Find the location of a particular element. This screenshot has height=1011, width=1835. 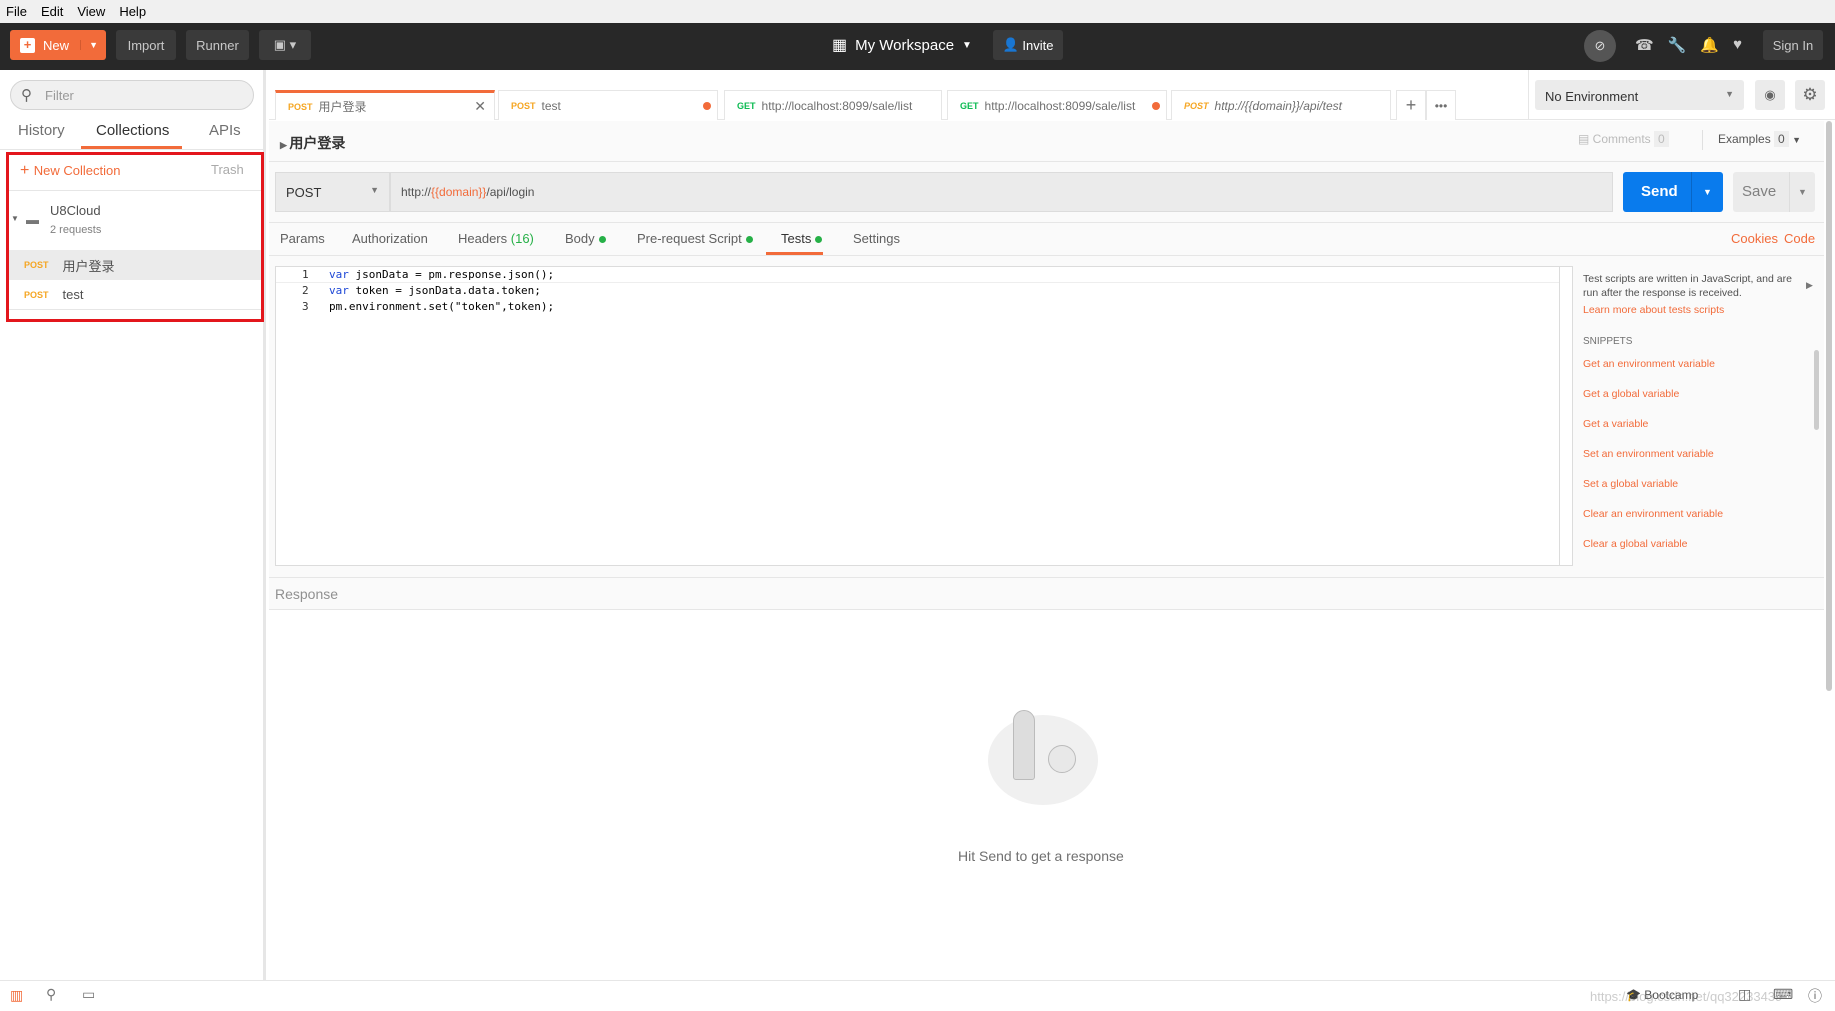

toggle-sidebar-icon: ▥ is located at coordinates (16, 995).